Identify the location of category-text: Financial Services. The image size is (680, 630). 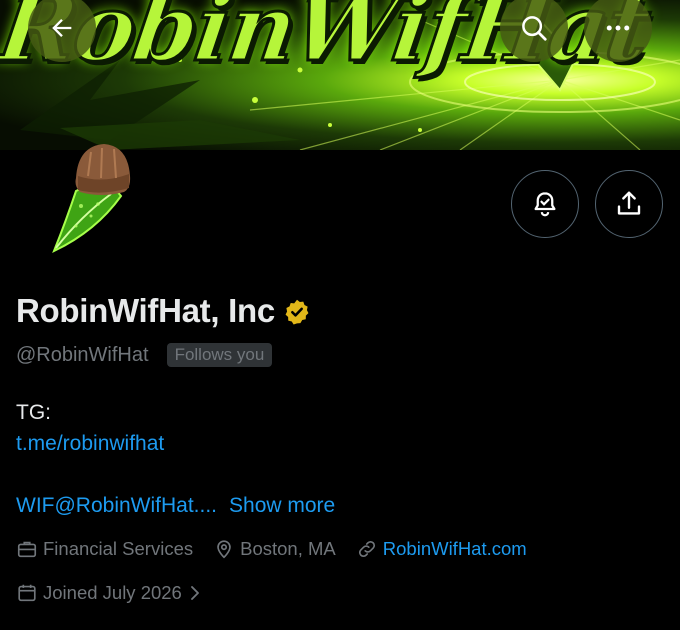
(118, 548).